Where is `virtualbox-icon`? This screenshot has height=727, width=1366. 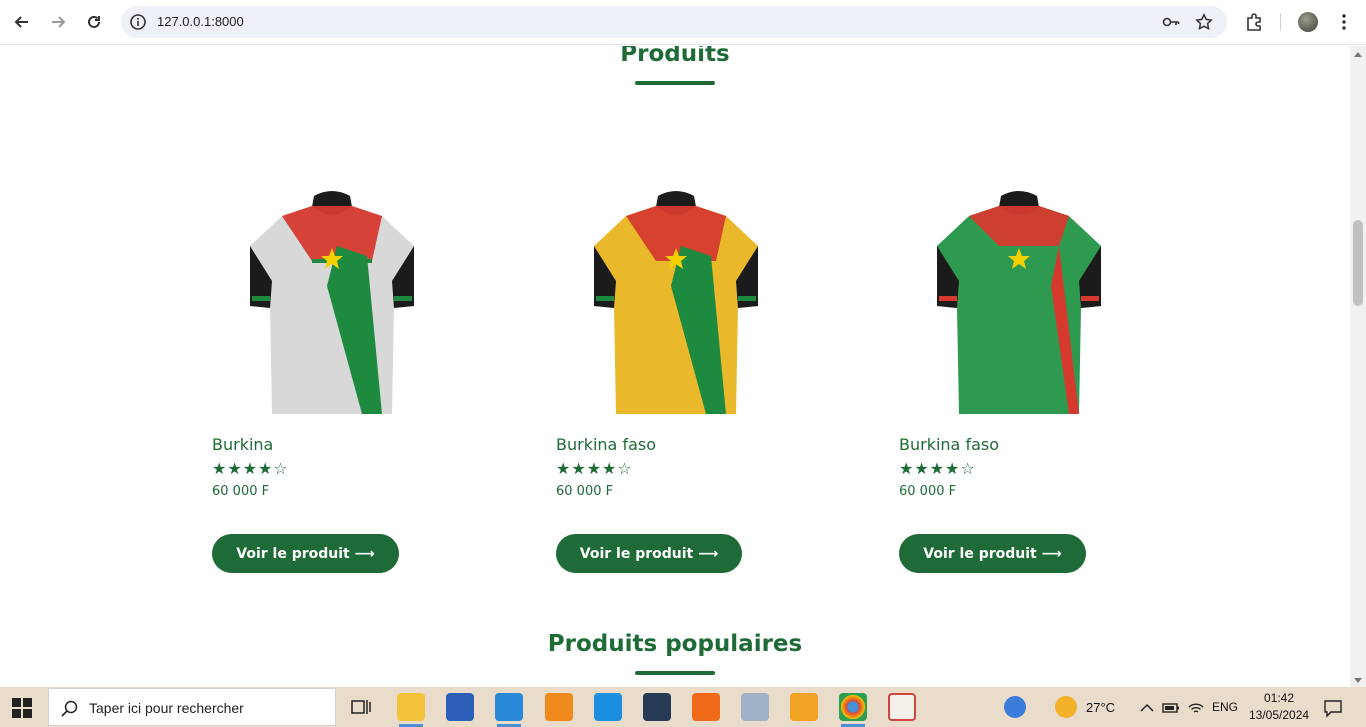 virtualbox-icon is located at coordinates (608, 707).